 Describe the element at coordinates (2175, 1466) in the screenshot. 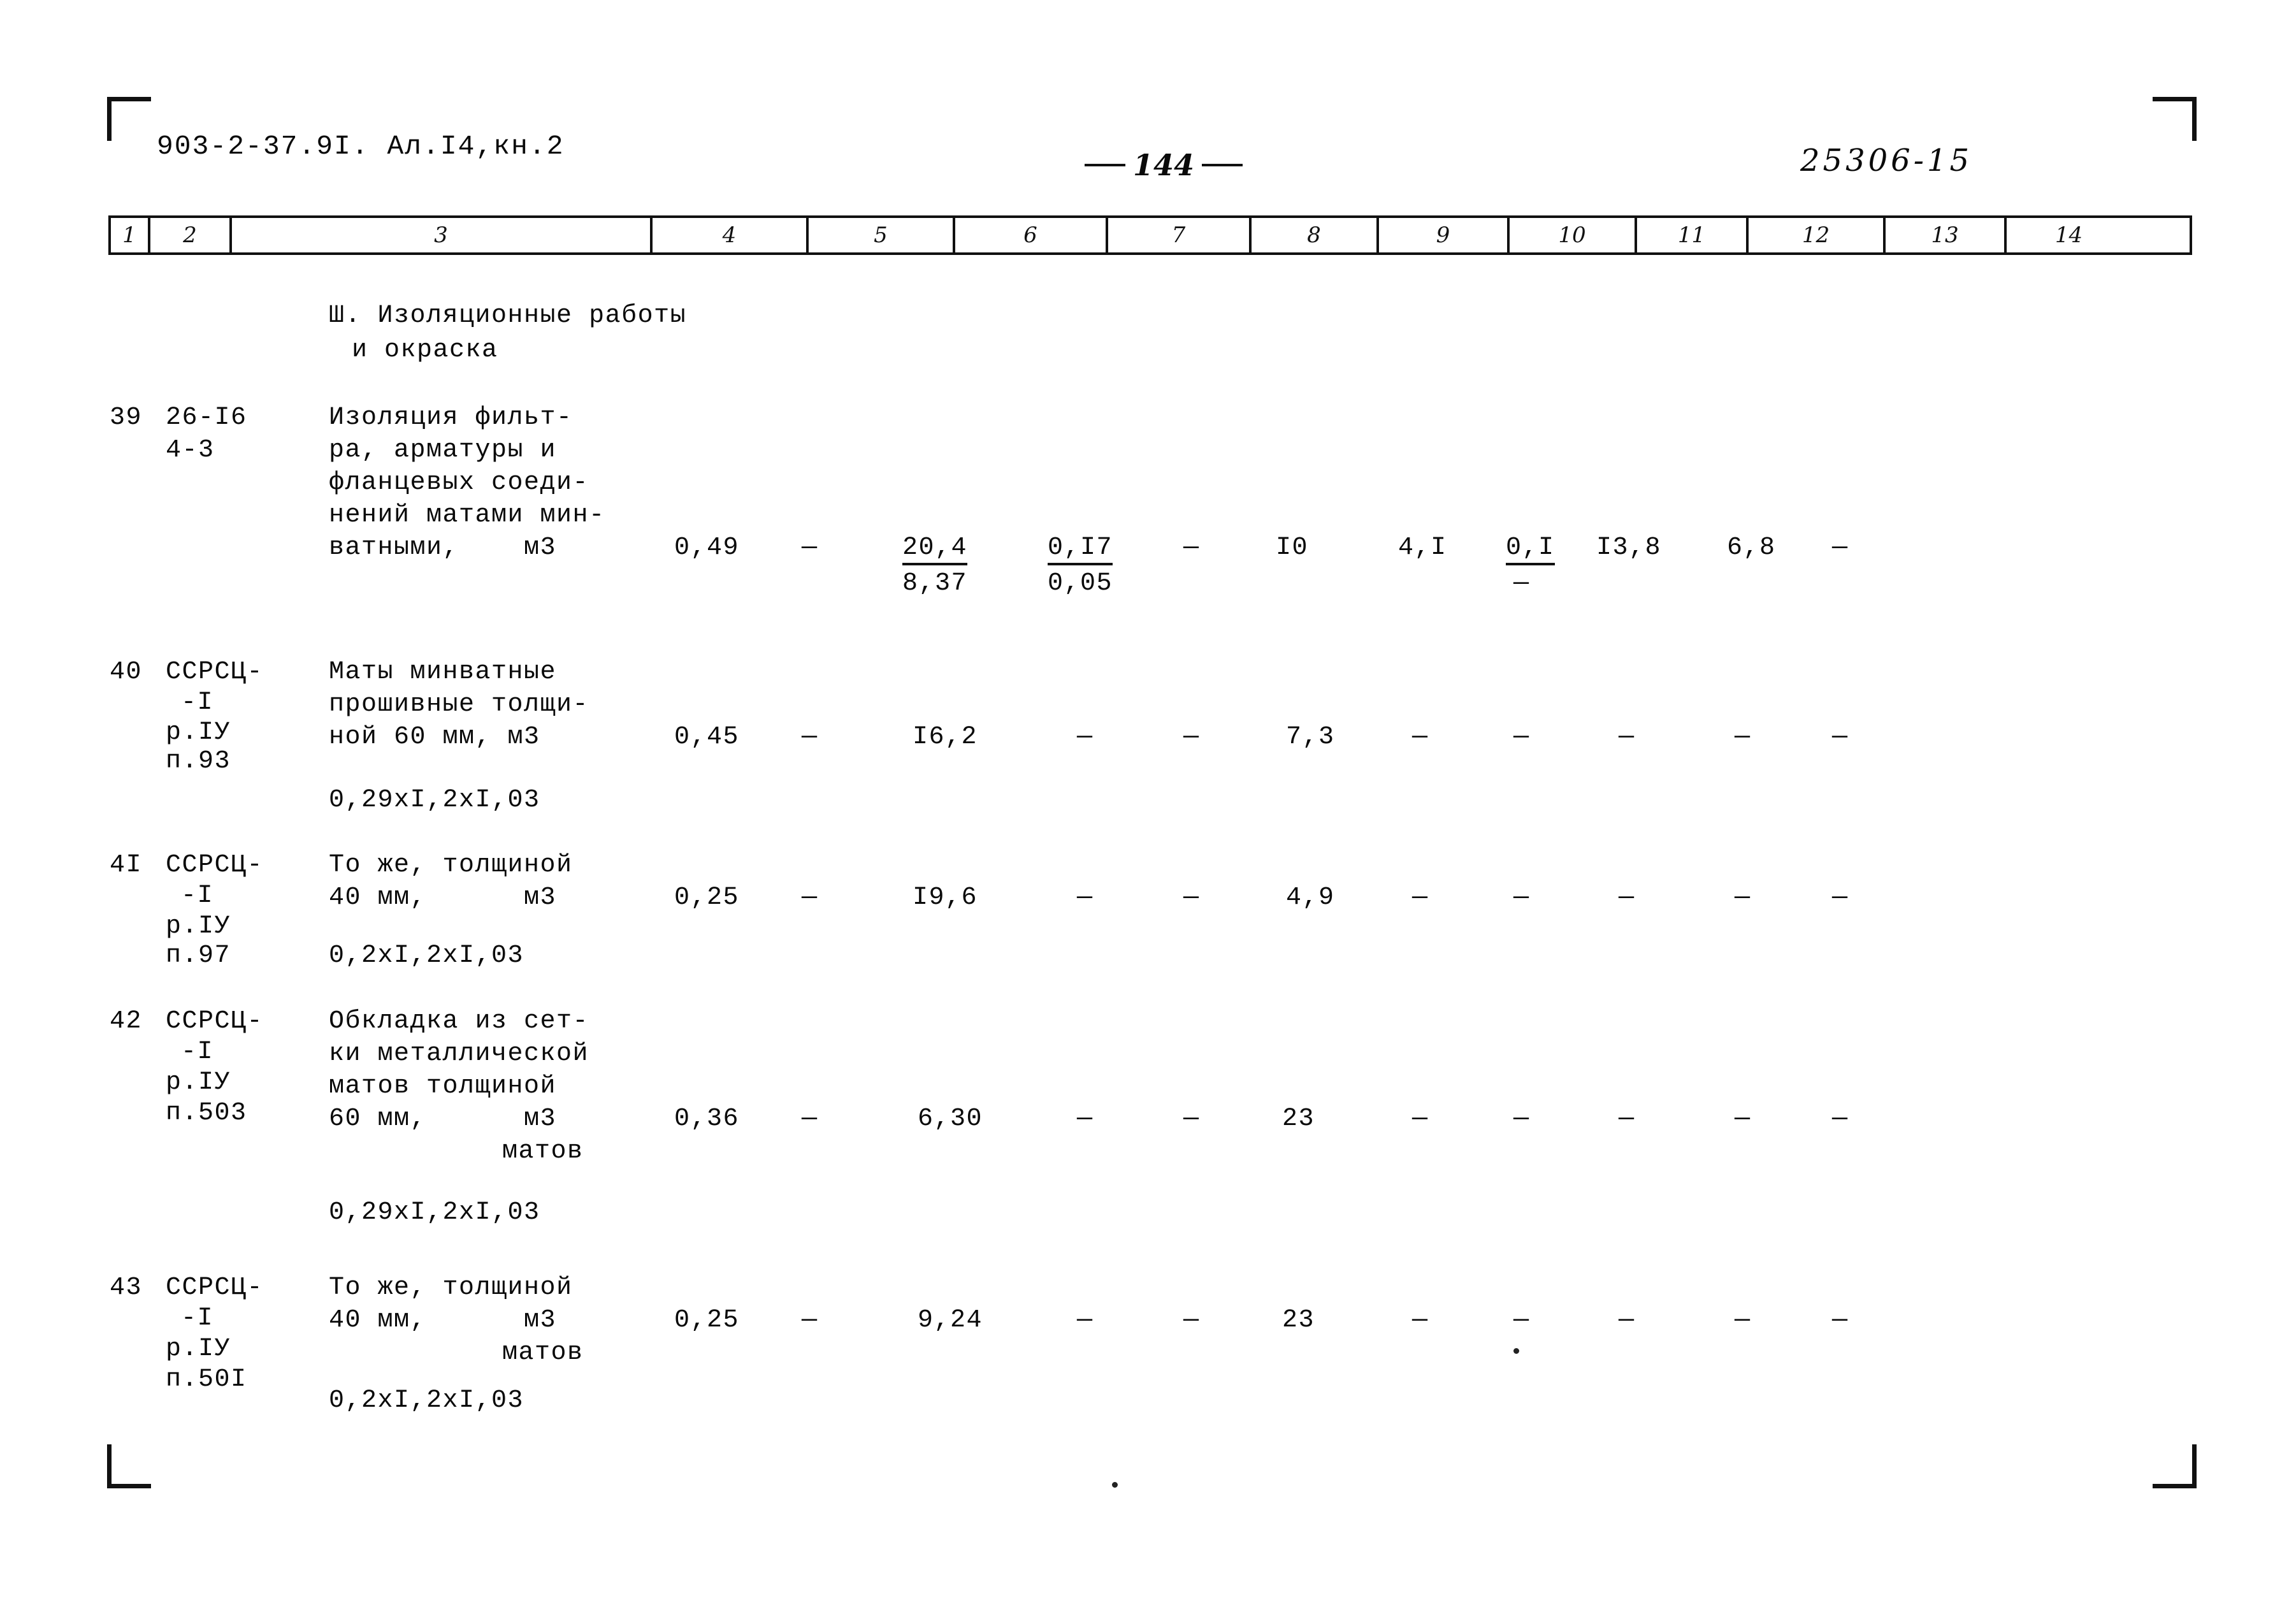

I see `crop-mark-bottom-right` at that location.